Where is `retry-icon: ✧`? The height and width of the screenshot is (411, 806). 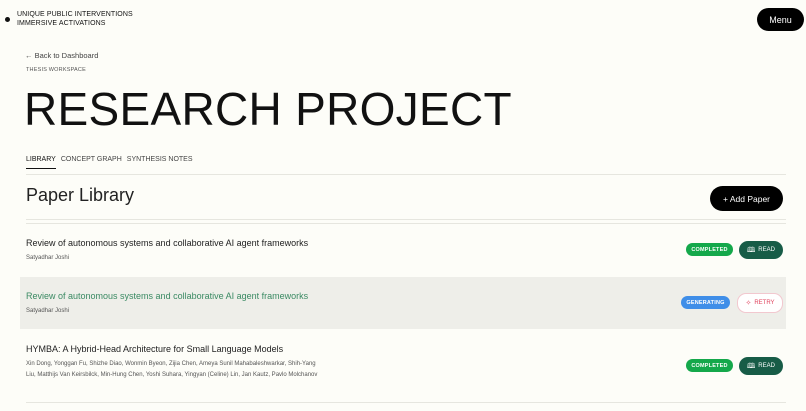
retry-icon: ✧ is located at coordinates (748, 303).